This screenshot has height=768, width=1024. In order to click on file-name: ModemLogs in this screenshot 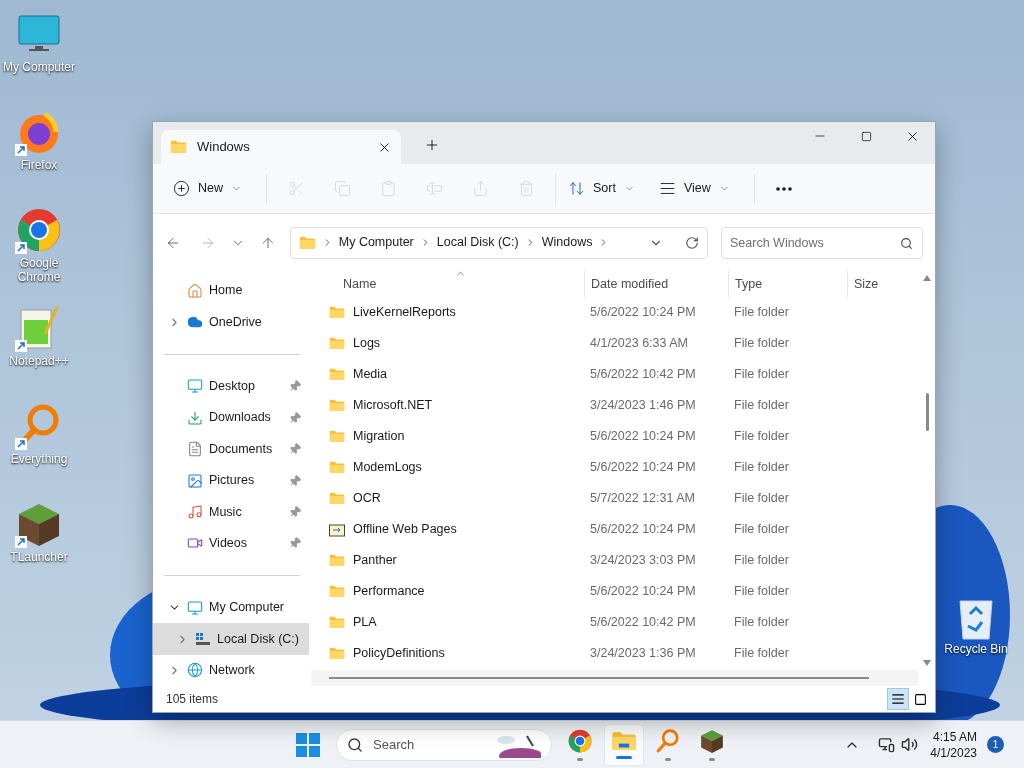, I will do `click(387, 468)`.